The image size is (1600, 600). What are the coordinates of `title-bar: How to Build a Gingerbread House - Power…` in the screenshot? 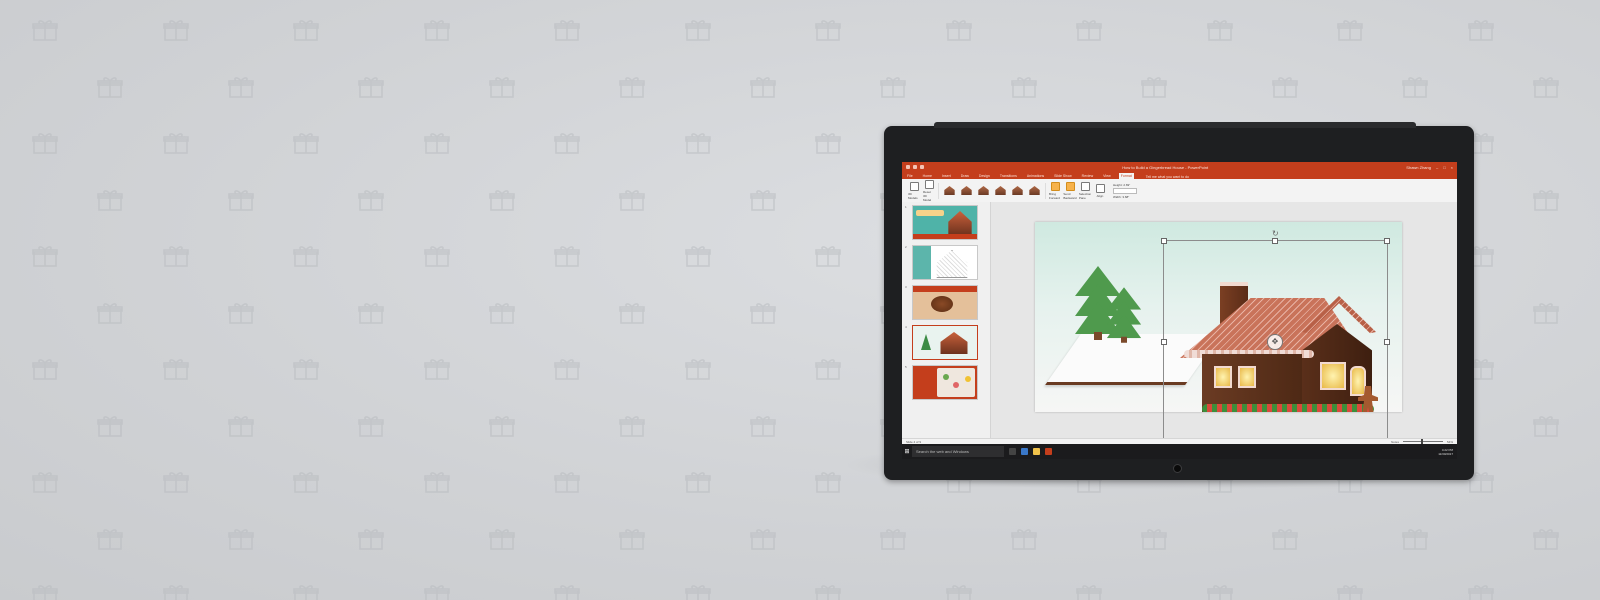 It's located at (1179, 167).